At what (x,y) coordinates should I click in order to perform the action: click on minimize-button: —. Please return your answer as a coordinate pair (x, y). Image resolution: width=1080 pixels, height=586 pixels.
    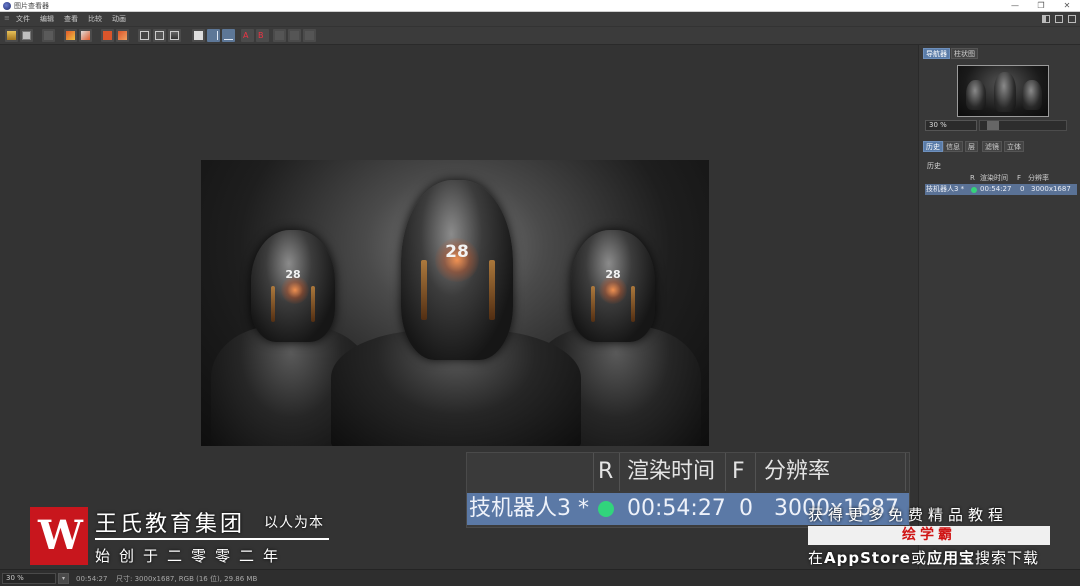
    Looking at the image, I should click on (1015, 6).